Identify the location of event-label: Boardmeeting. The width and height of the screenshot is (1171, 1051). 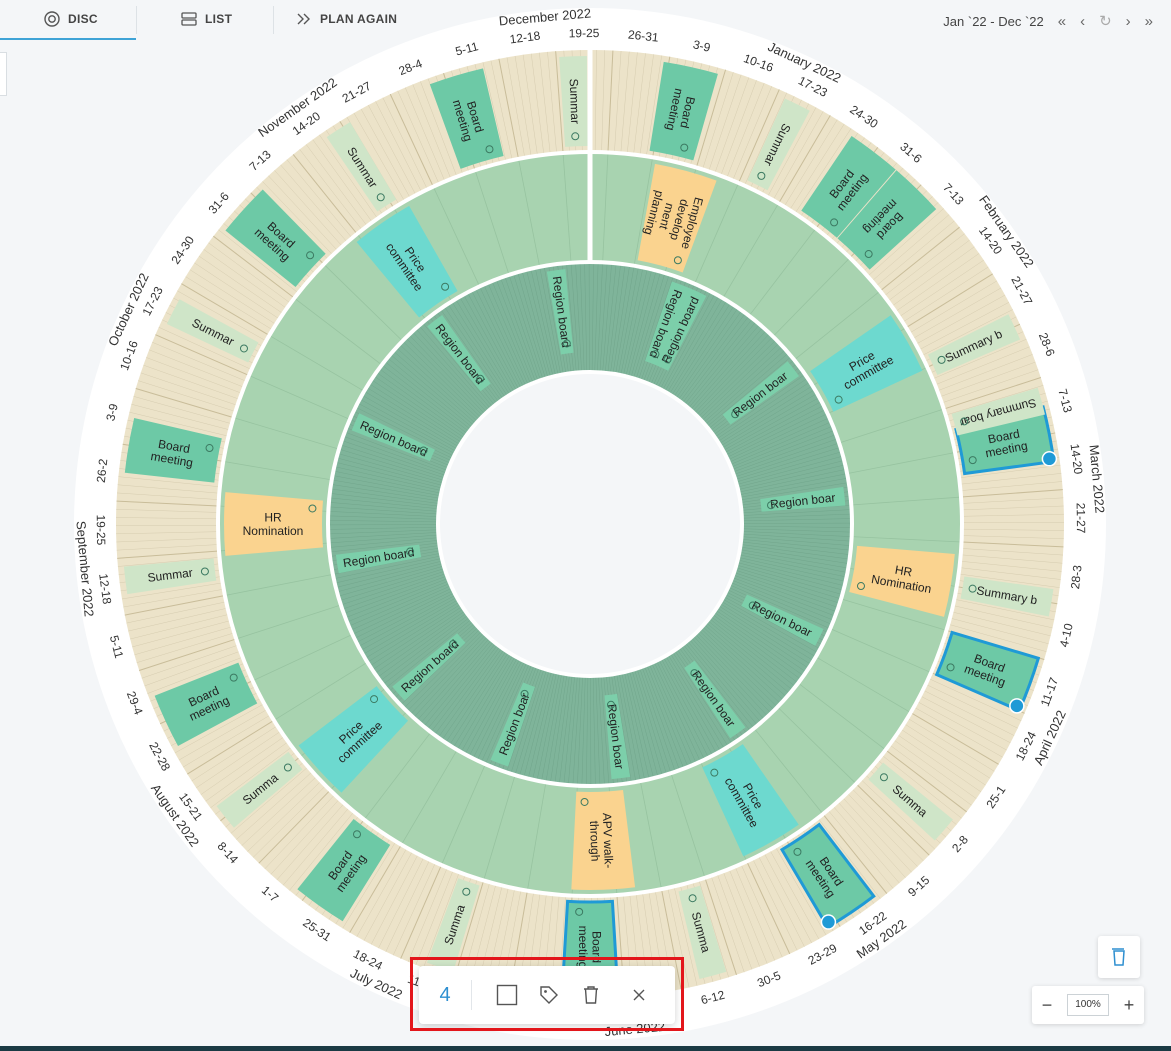
(589, 947).